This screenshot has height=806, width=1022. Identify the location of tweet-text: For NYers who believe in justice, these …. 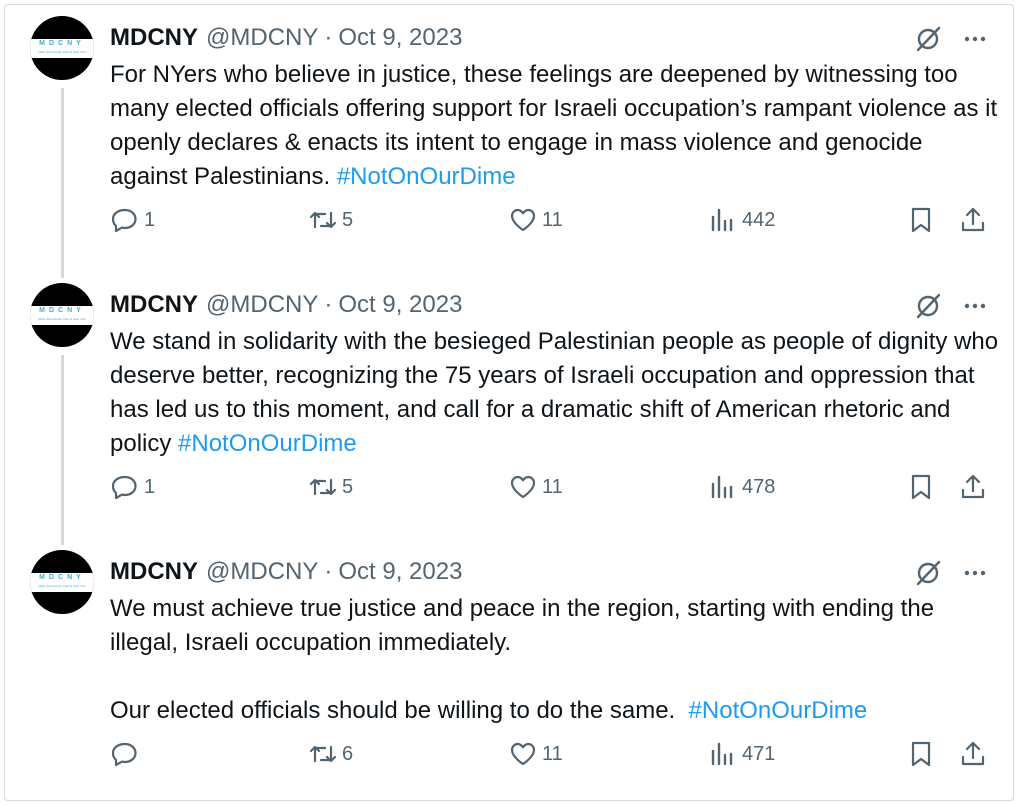
(557, 125).